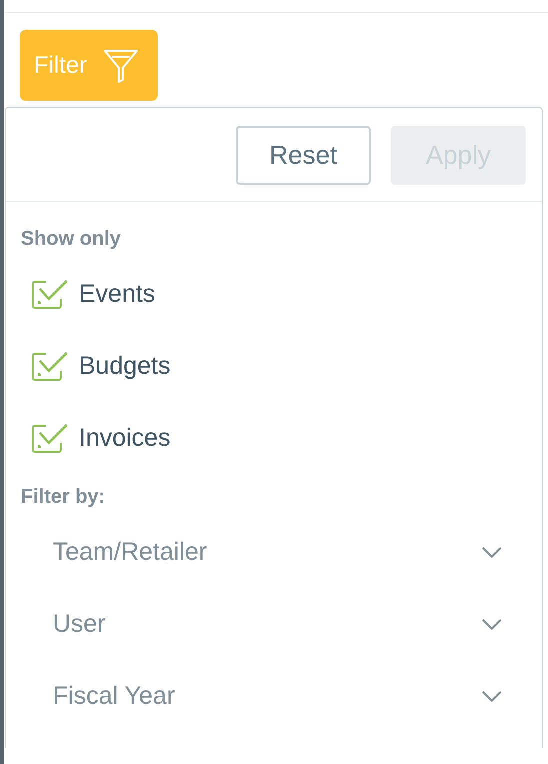 This screenshot has height=764, width=548. I want to click on checkbox-label: Events, so click(117, 294).